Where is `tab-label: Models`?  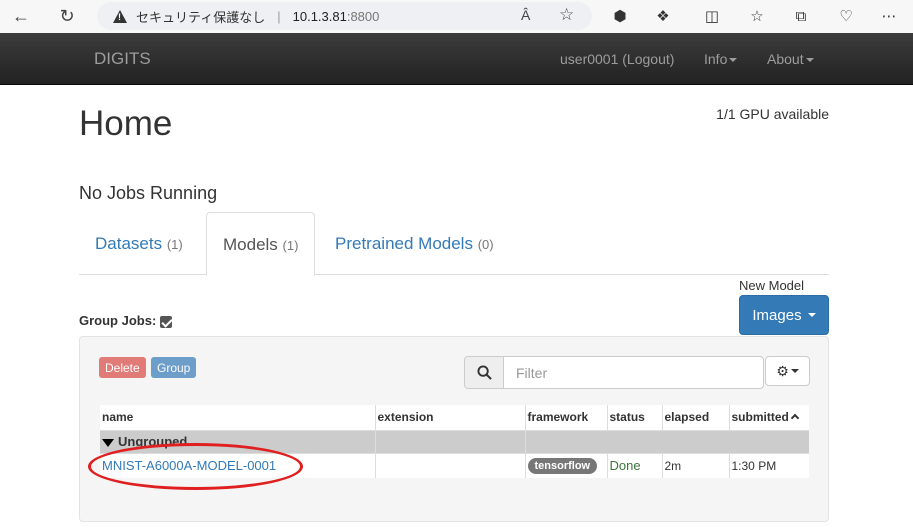 tab-label: Models is located at coordinates (250, 244).